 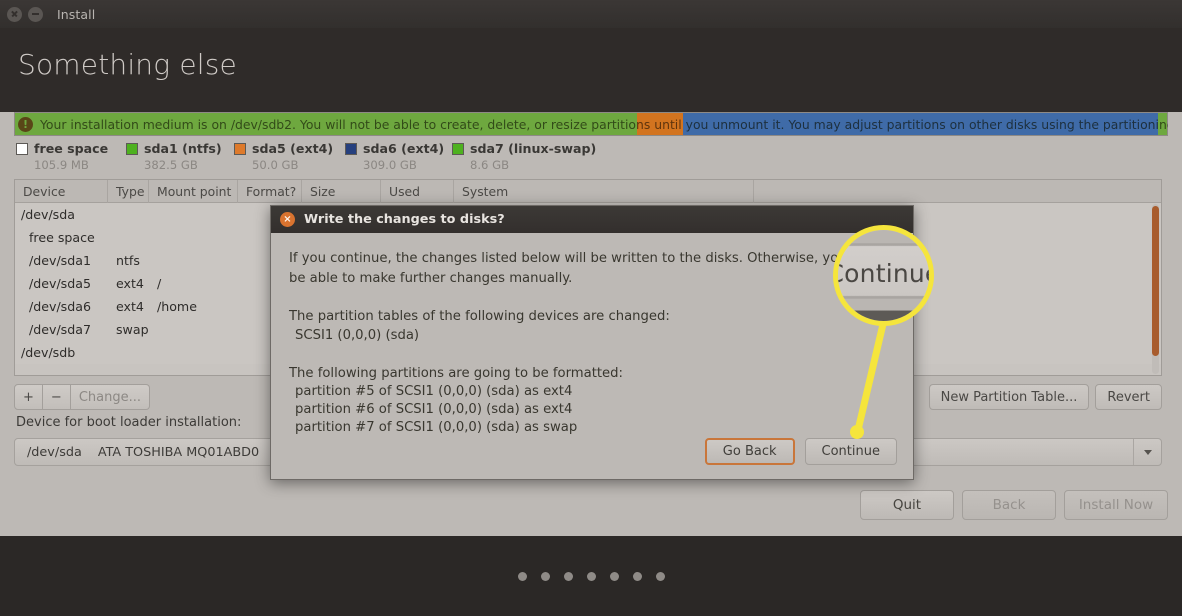 What do you see at coordinates (60, 329) in the screenshot?
I see `cell-device: /dev/sda7` at bounding box center [60, 329].